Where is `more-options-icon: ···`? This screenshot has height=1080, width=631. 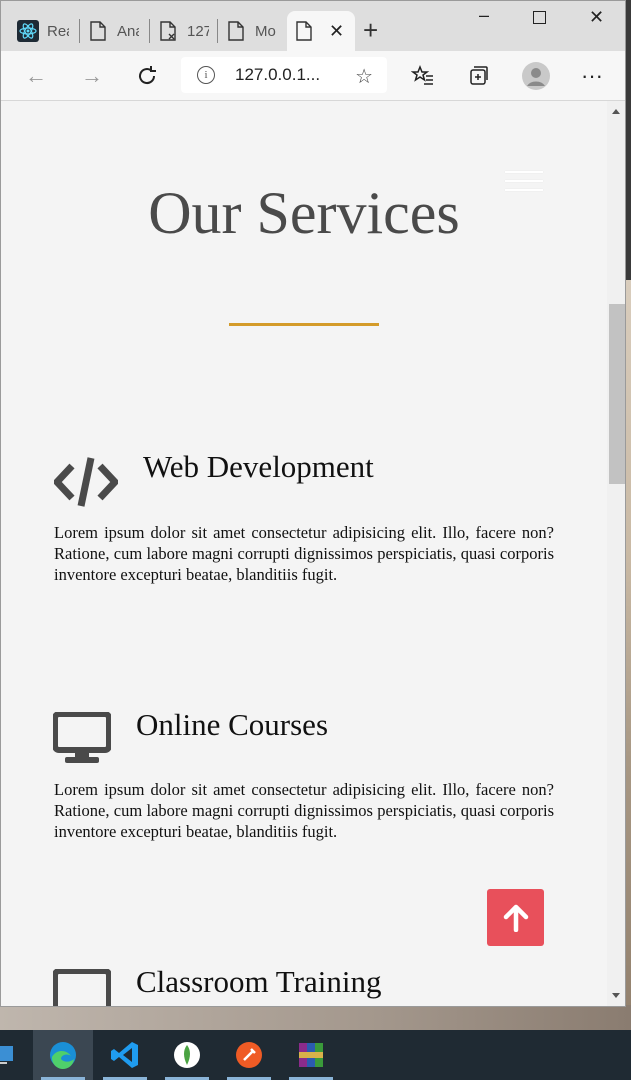
more-options-icon: ··· is located at coordinates (592, 76).